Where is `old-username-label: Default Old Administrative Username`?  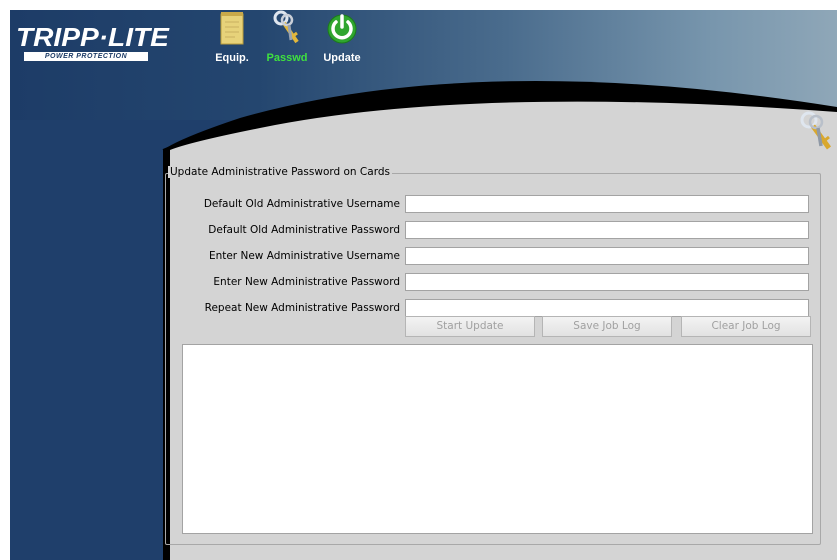
old-username-label: Default Old Administrative Username is located at coordinates (301, 204).